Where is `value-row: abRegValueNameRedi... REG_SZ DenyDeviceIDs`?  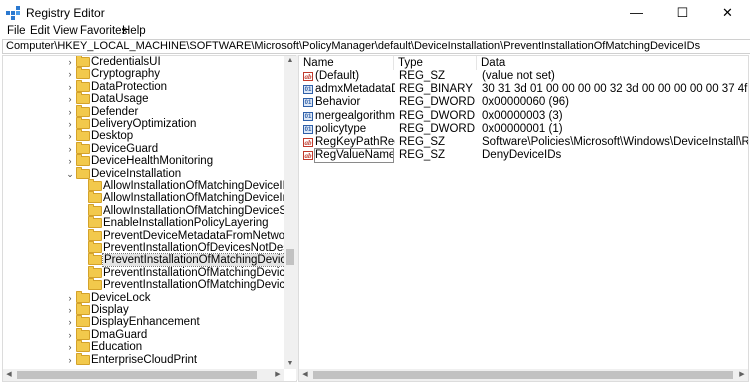 value-row: abRegValueNameRedi... REG_SZ DenyDeviceIDs is located at coordinates (523, 156).